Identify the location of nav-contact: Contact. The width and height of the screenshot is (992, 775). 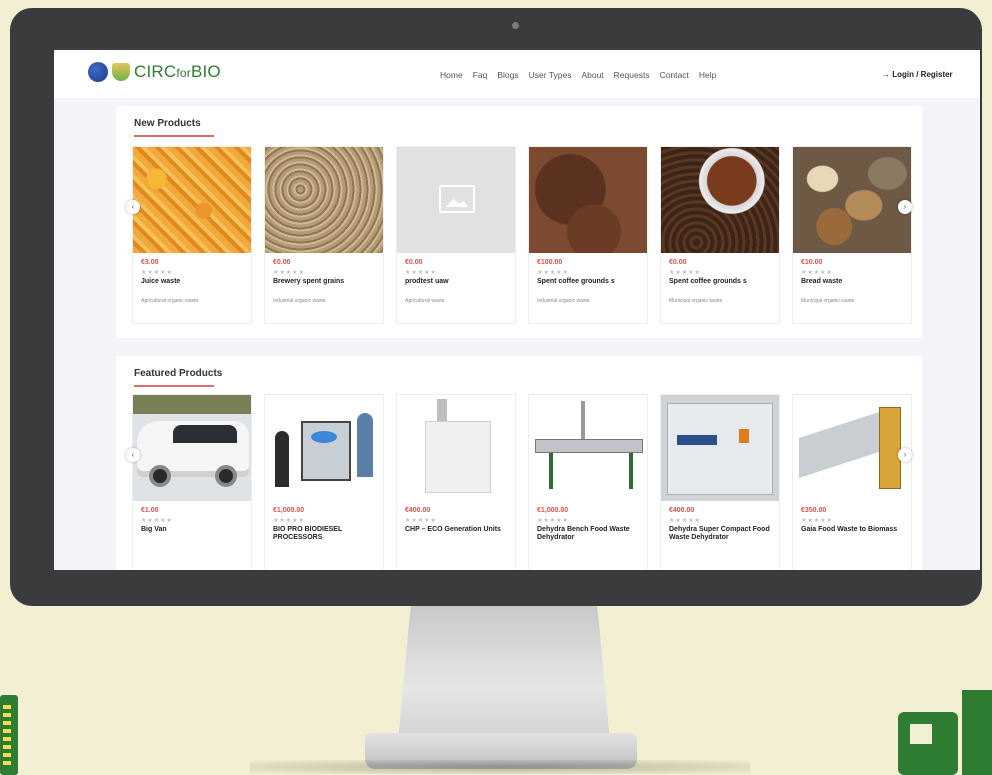
(674, 75).